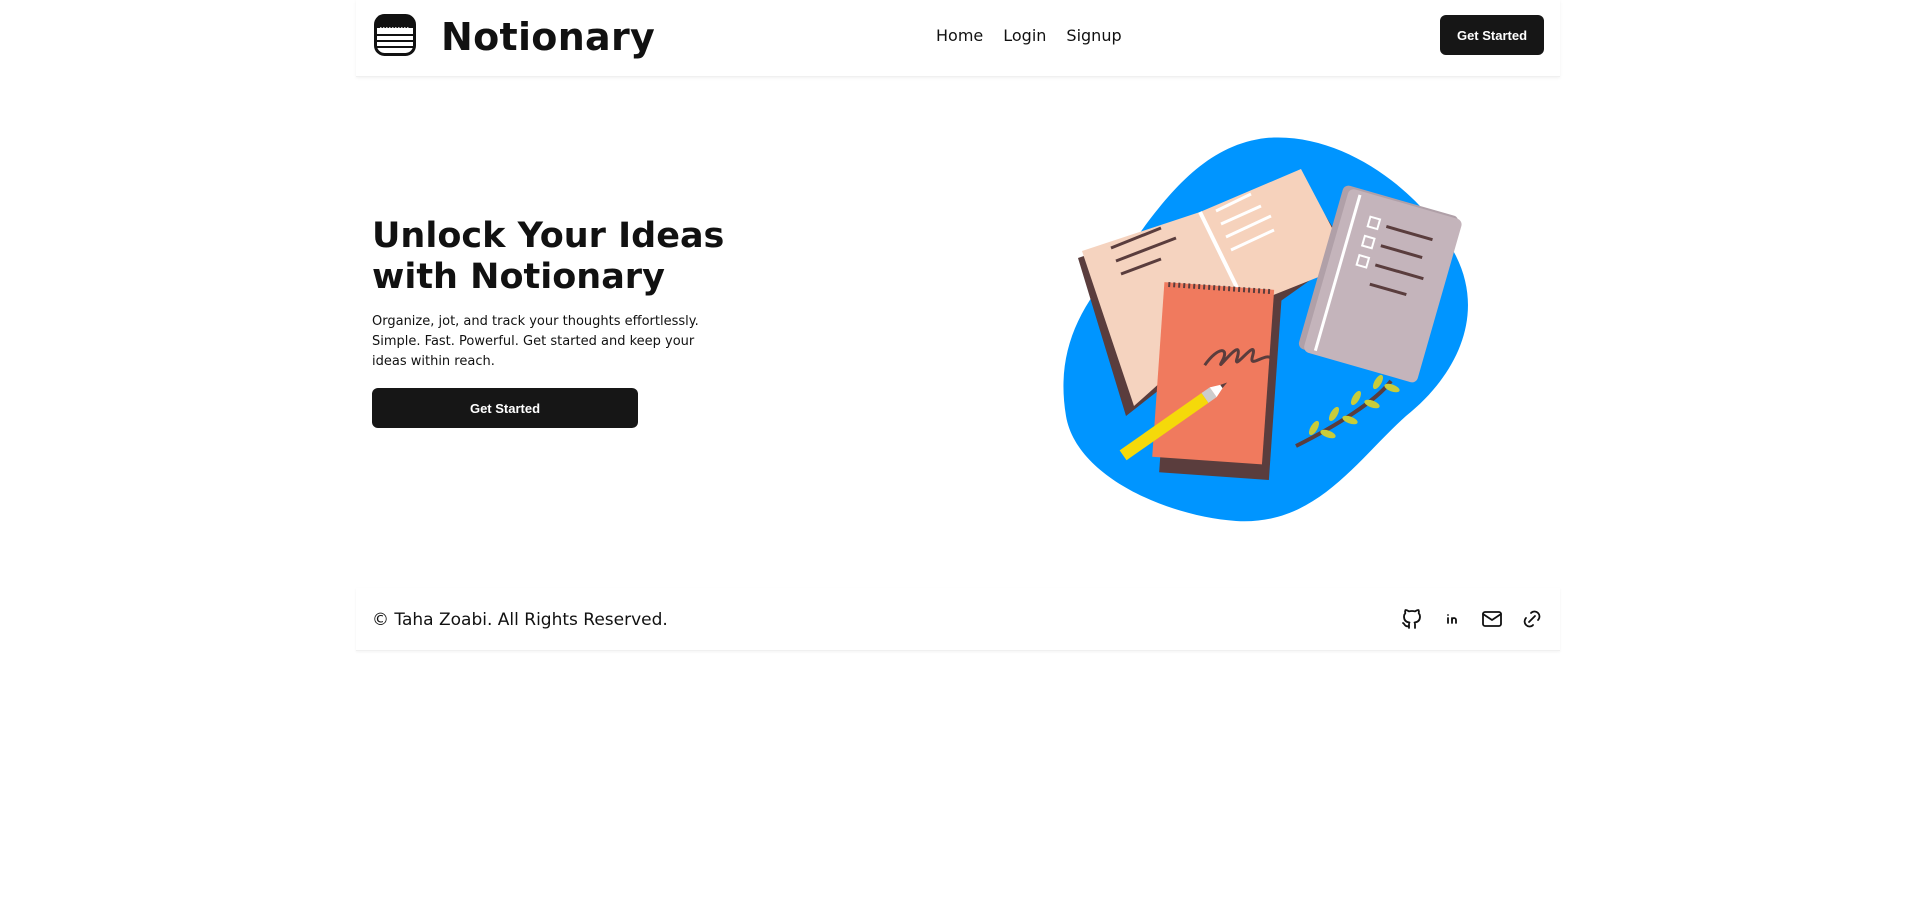  What do you see at coordinates (1492, 619) in the screenshot?
I see `mail-icon` at bounding box center [1492, 619].